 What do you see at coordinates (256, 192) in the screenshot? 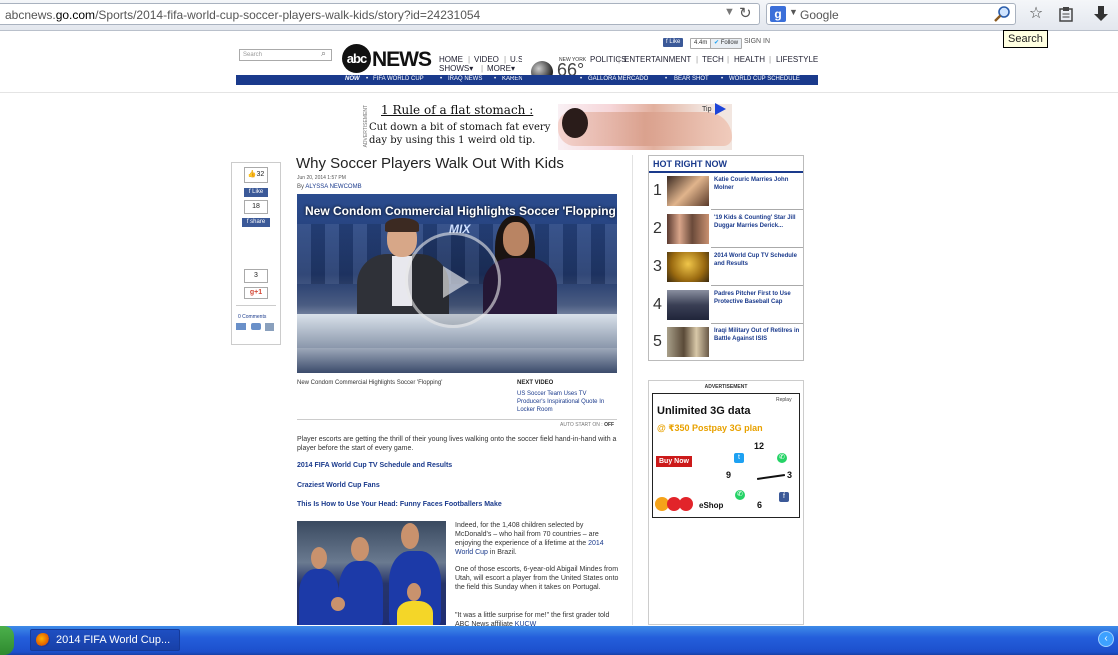
I see `fb-like-rail-button: f Like` at bounding box center [256, 192].